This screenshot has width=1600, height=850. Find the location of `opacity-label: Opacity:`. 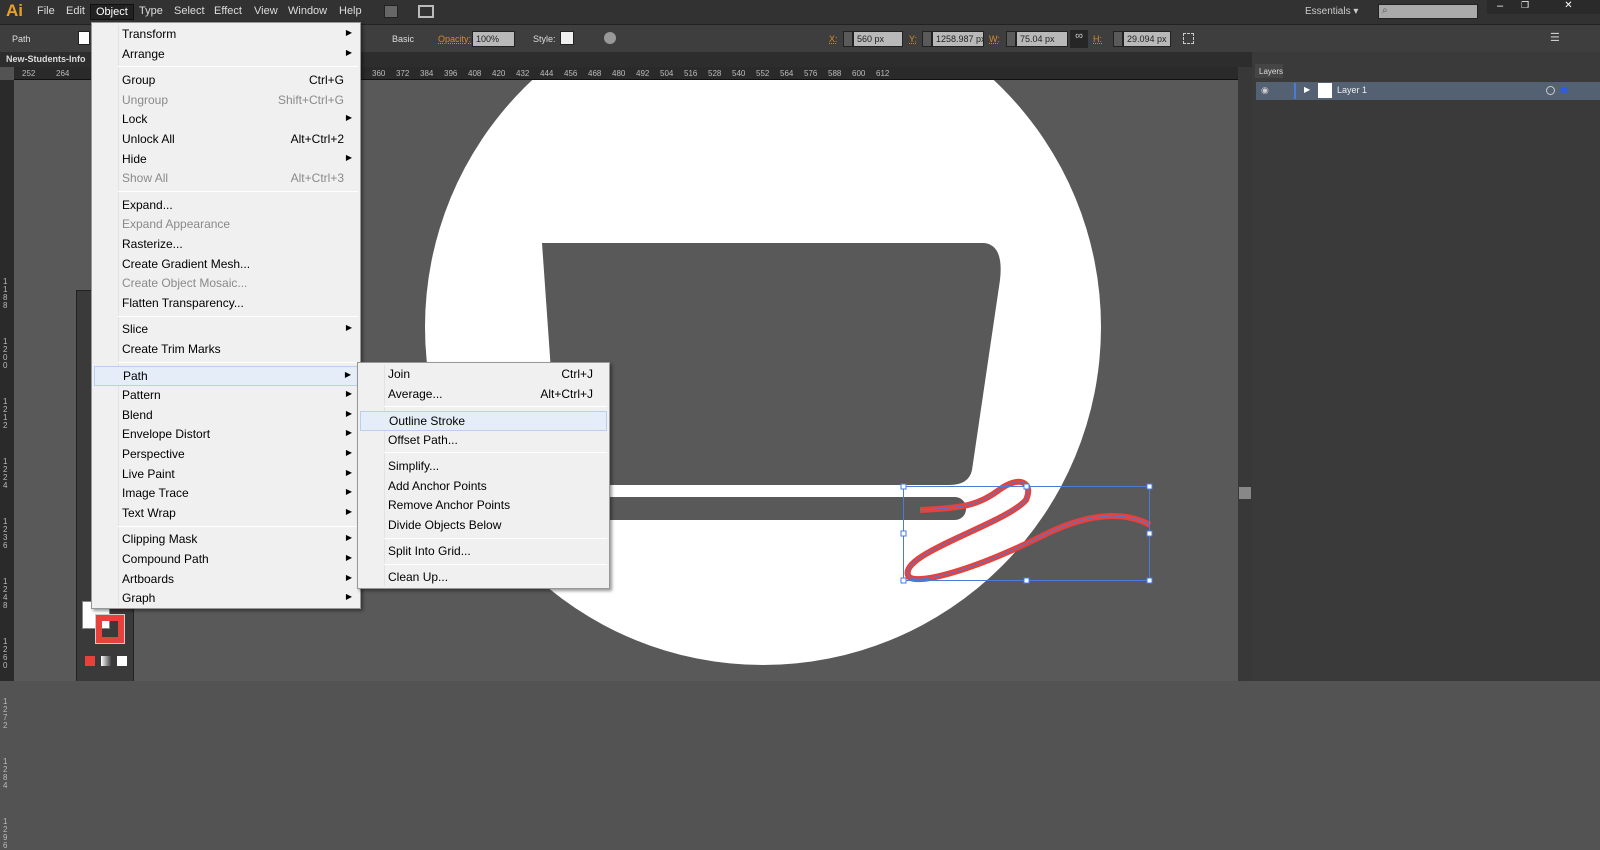

opacity-label: Opacity: is located at coordinates (454, 39).